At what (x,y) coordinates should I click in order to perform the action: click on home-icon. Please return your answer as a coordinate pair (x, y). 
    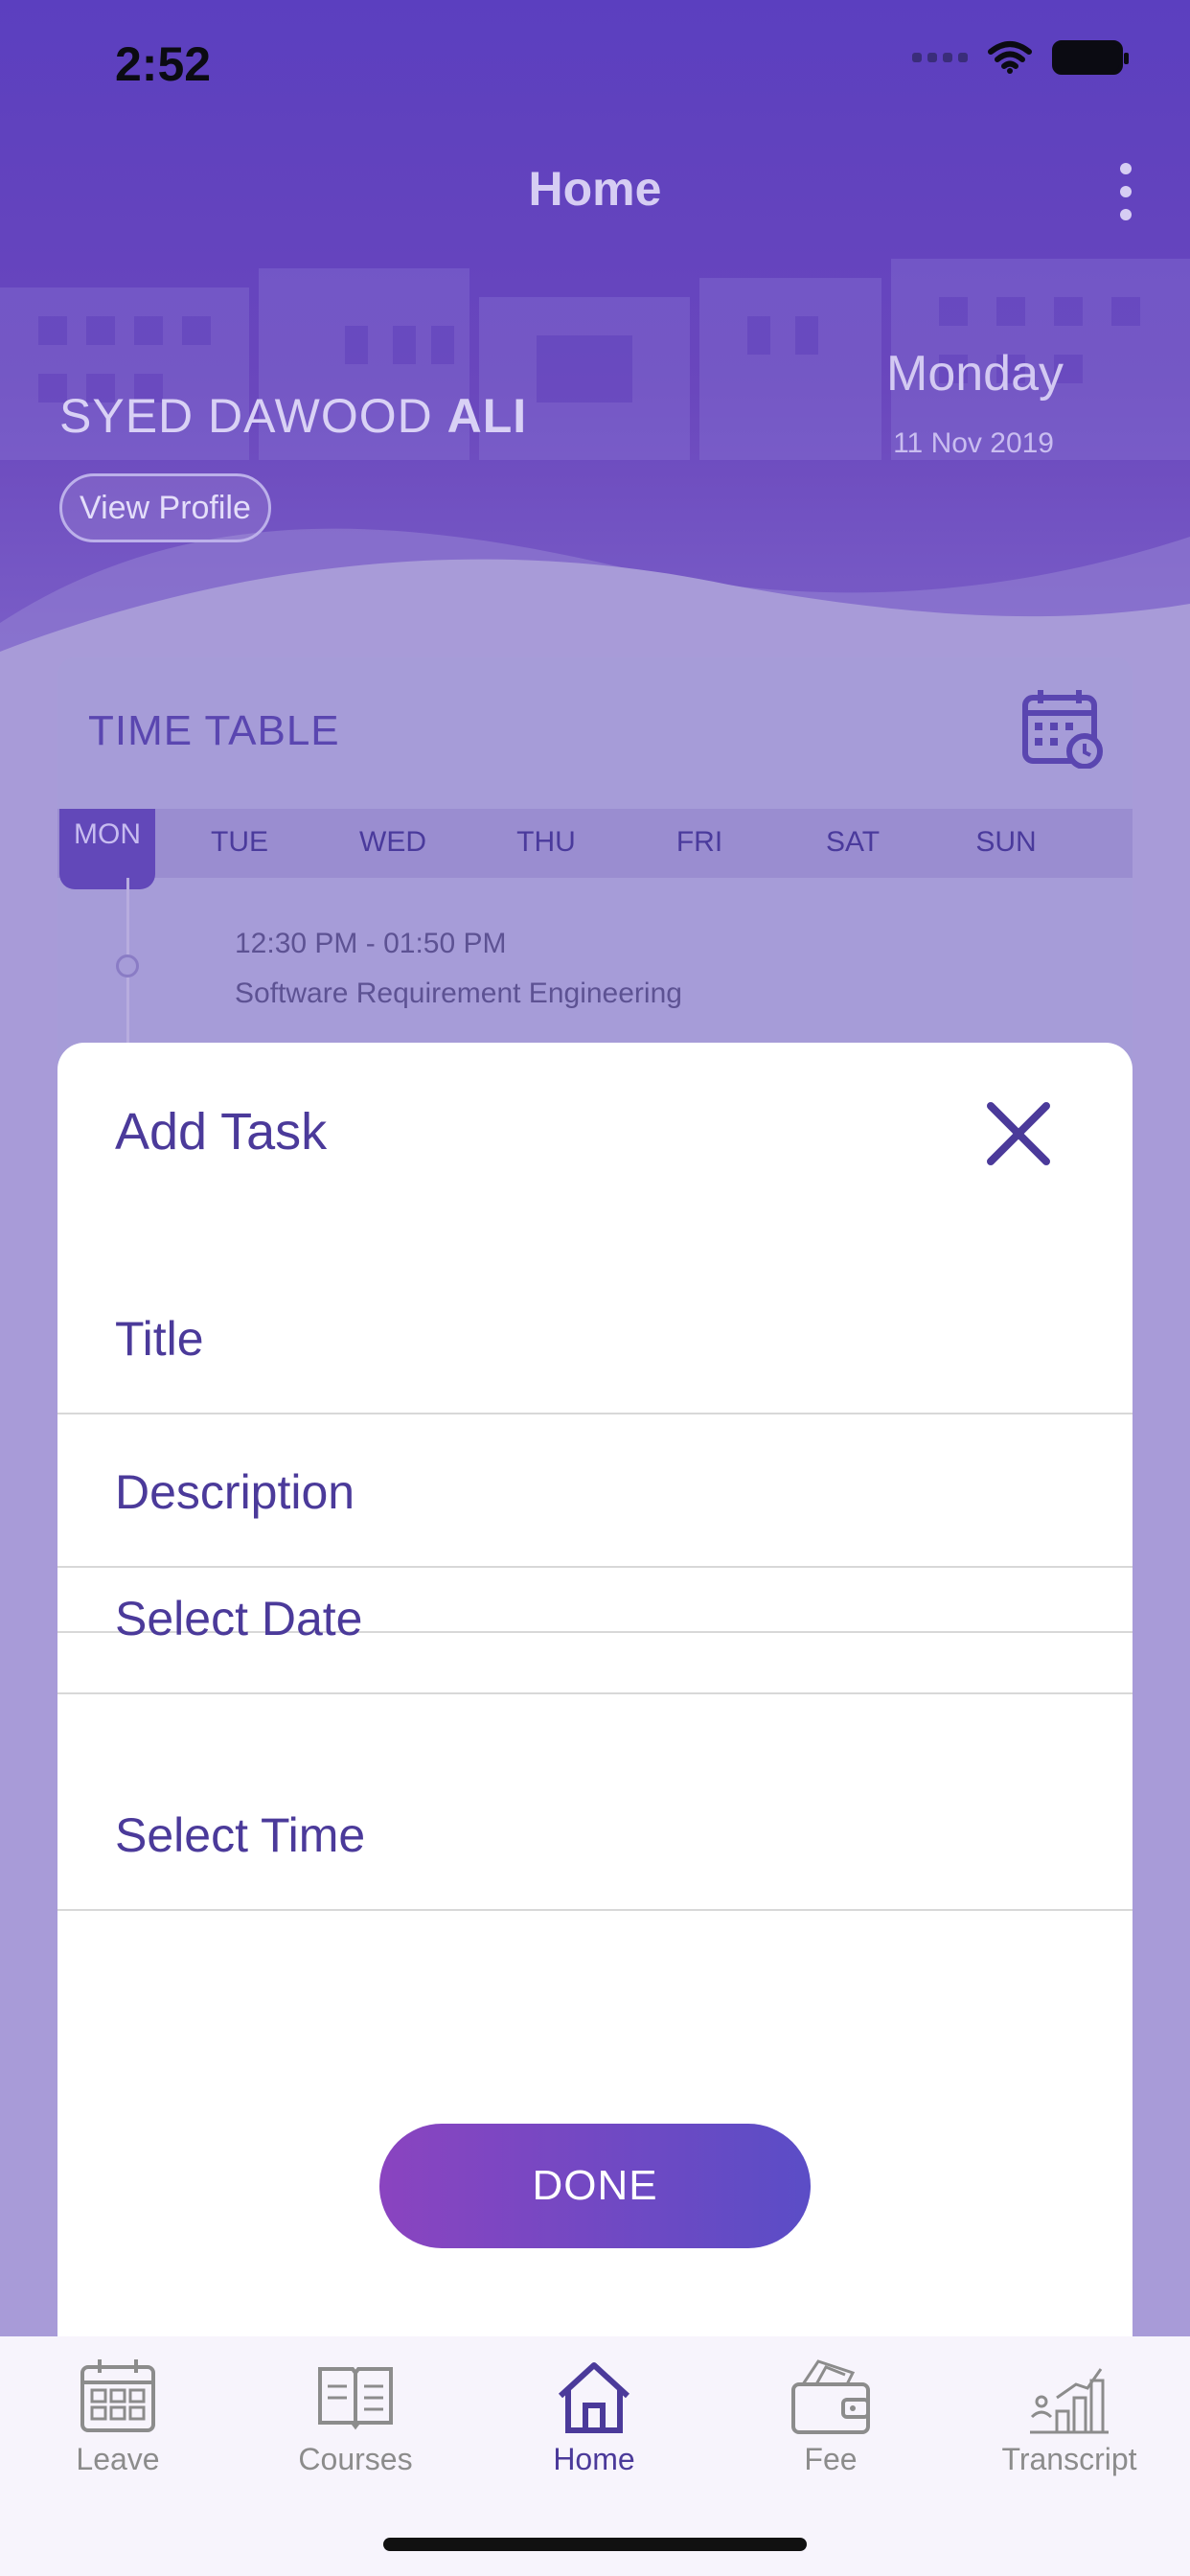
    Looking at the image, I should click on (594, 2397).